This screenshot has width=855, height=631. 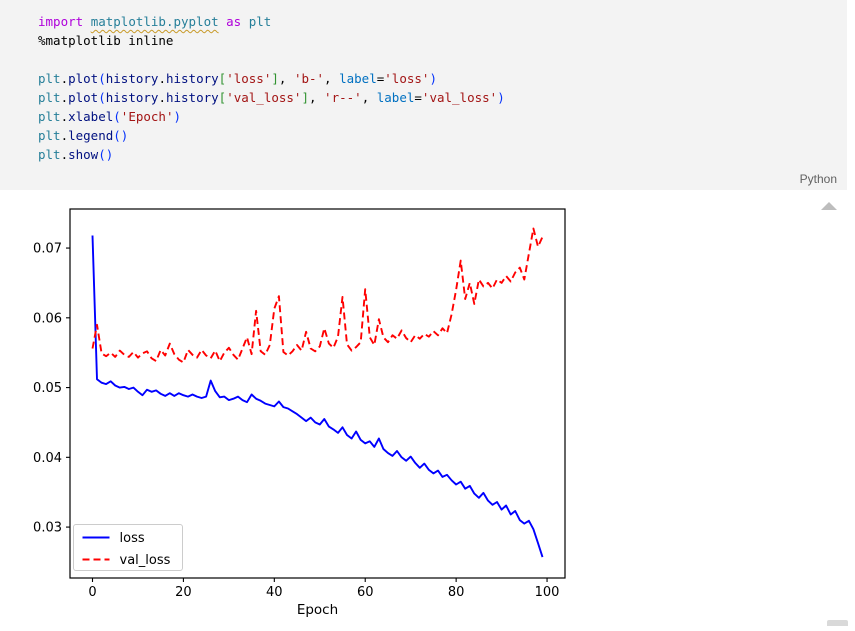 I want to click on scroll-down-icon, so click(x=837, y=623).